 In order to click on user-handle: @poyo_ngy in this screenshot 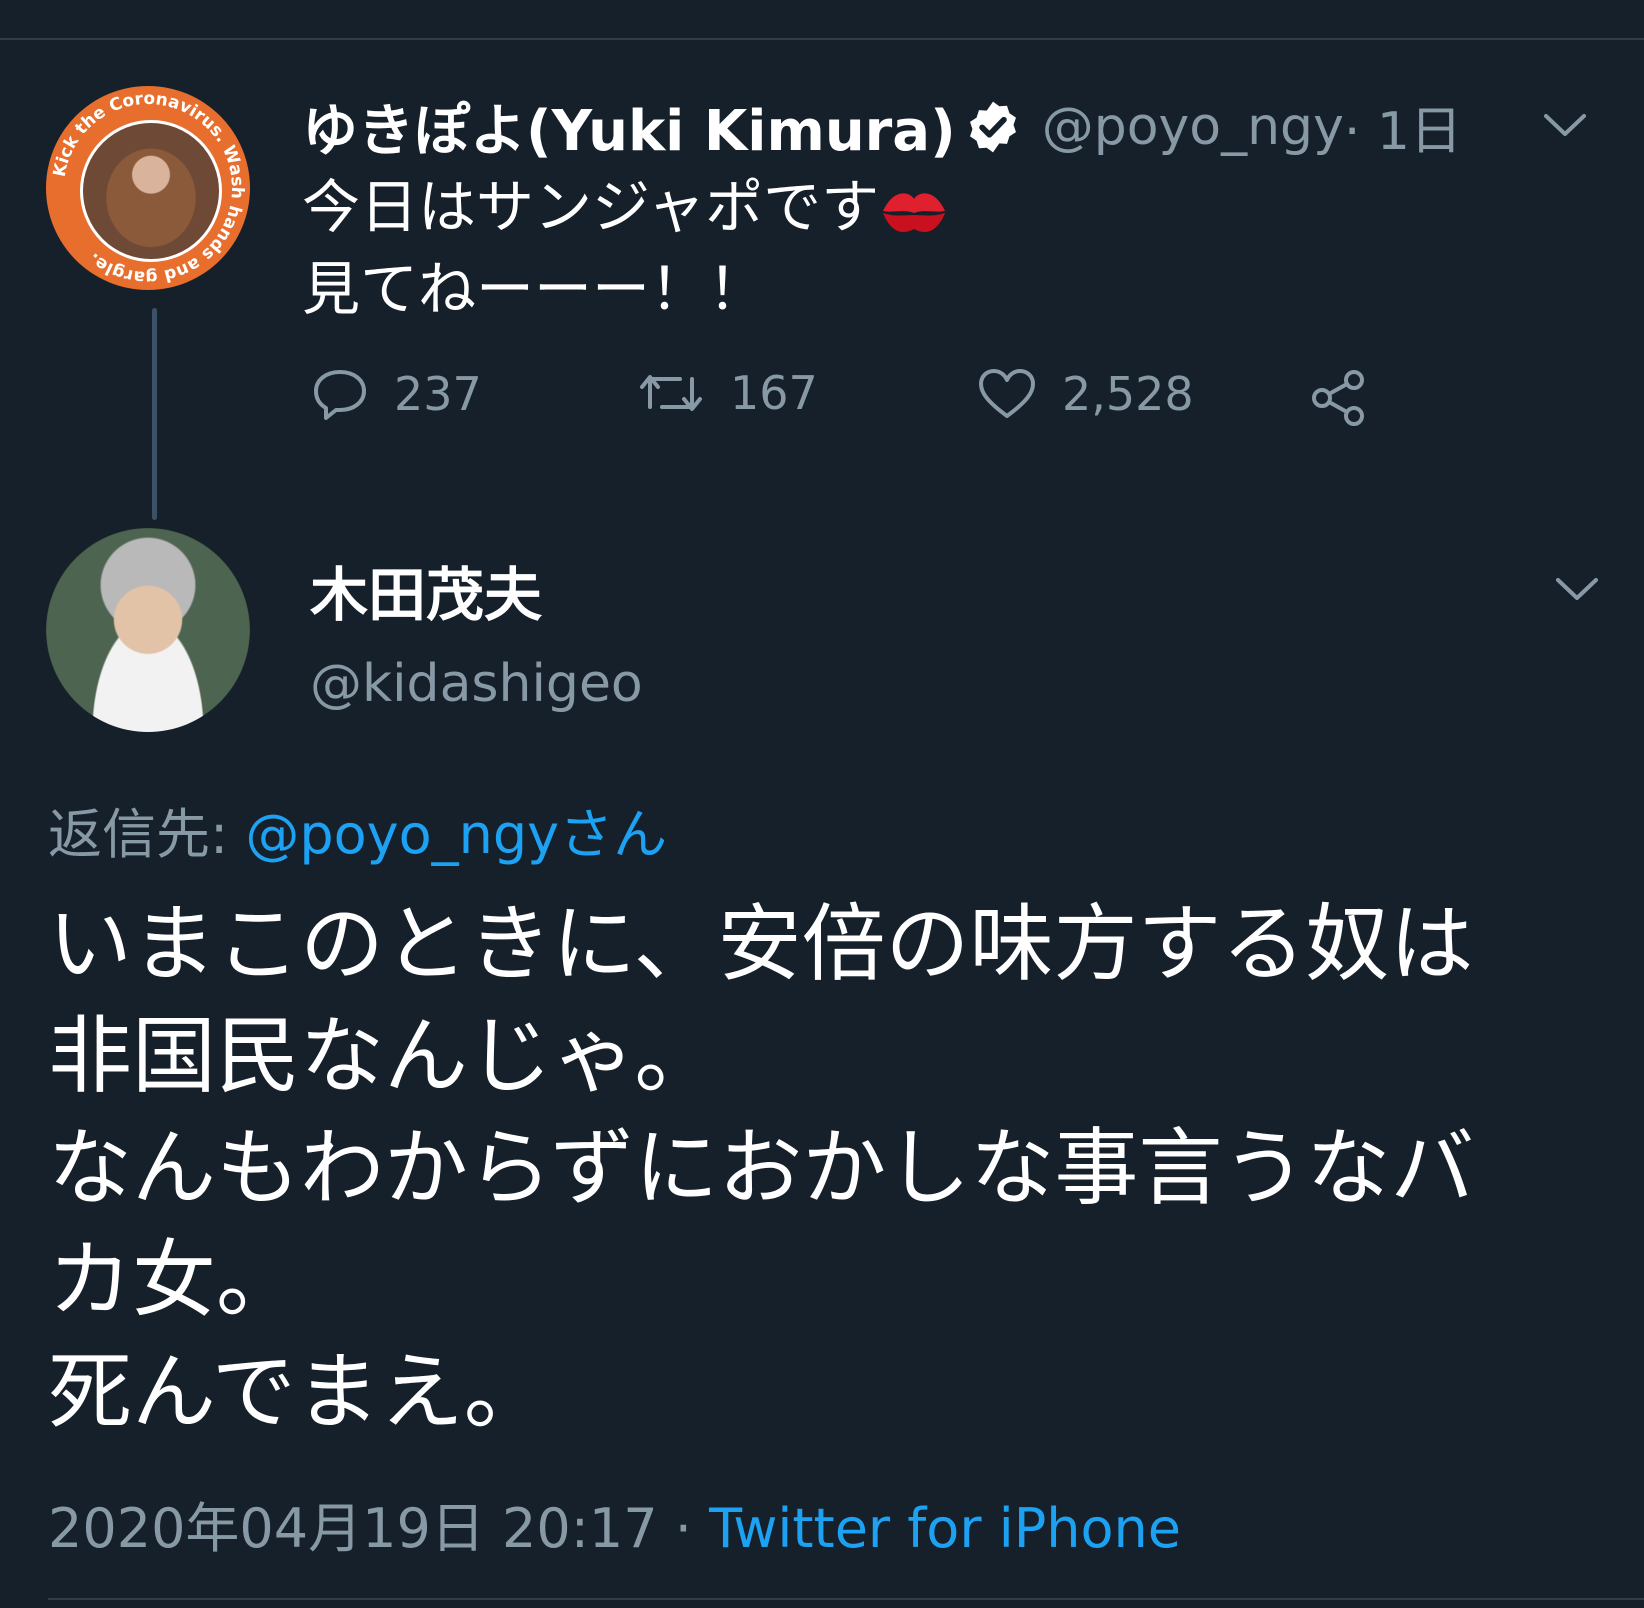, I will do `click(1193, 127)`.